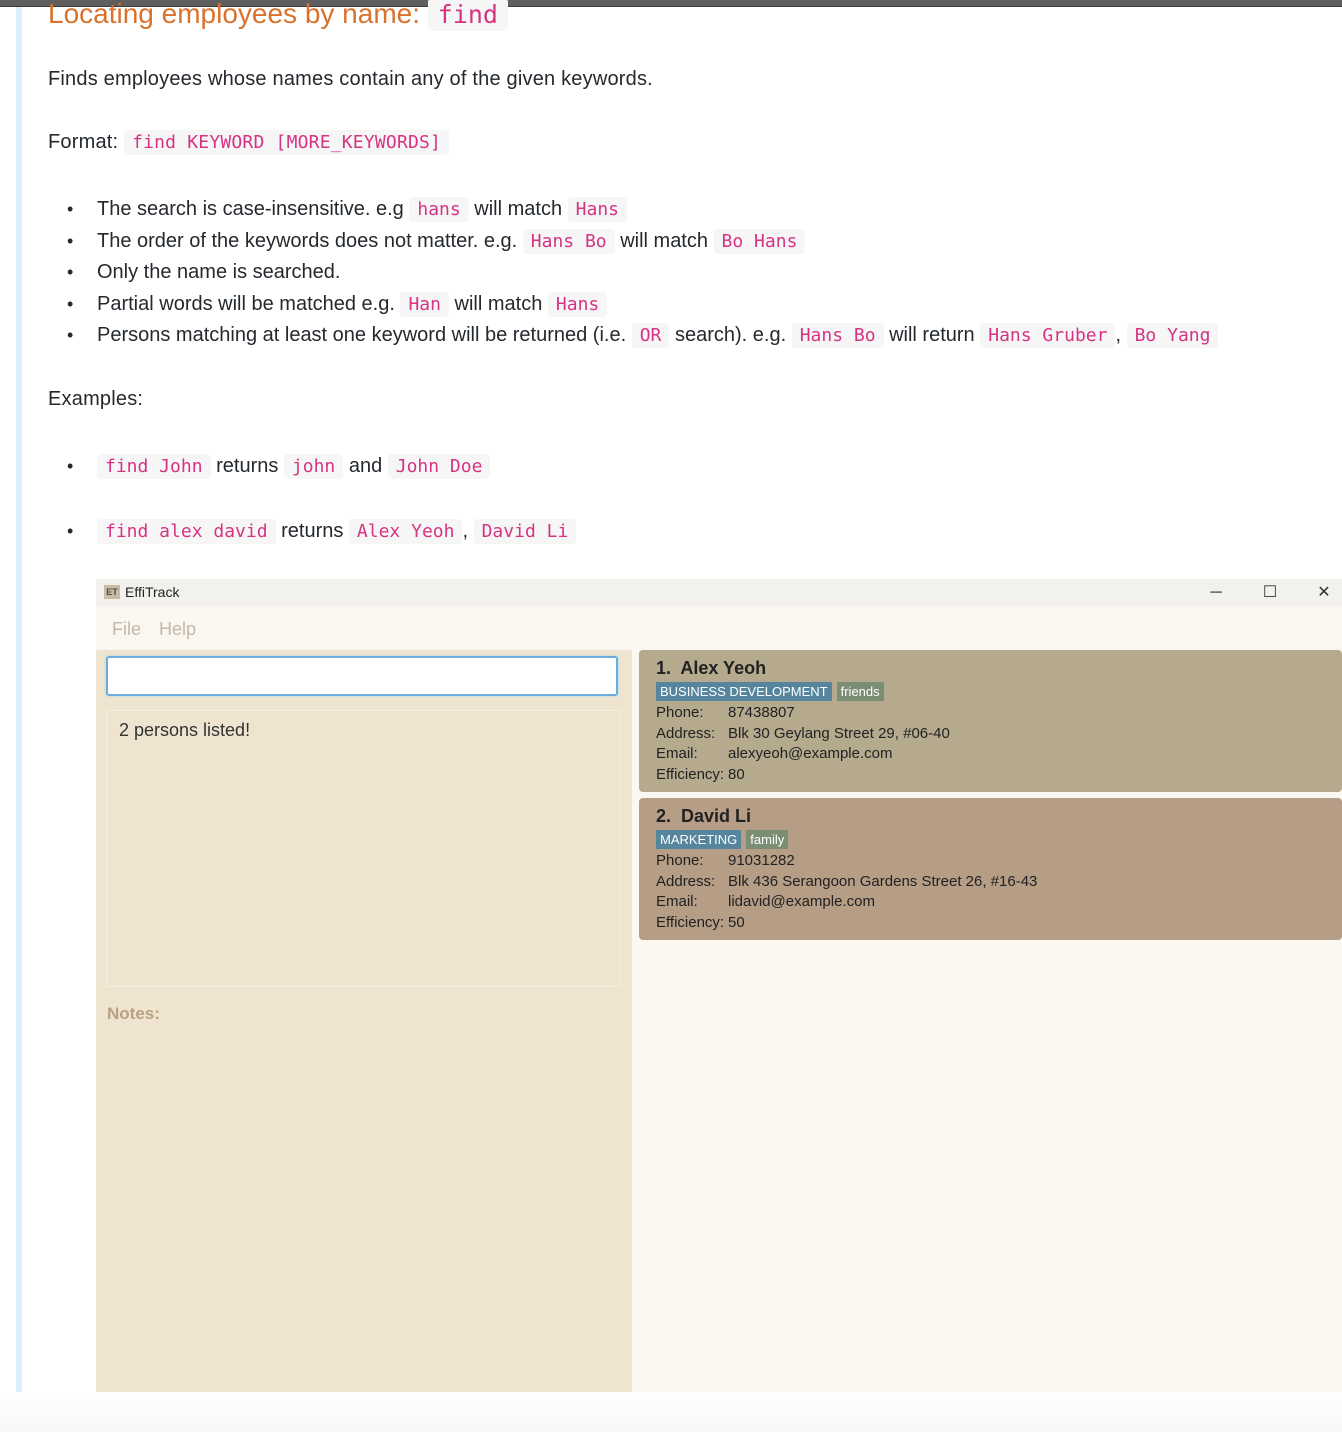 The image size is (1342, 1432). Describe the element at coordinates (1323, 592) in the screenshot. I see `close-button: ✕` at that location.